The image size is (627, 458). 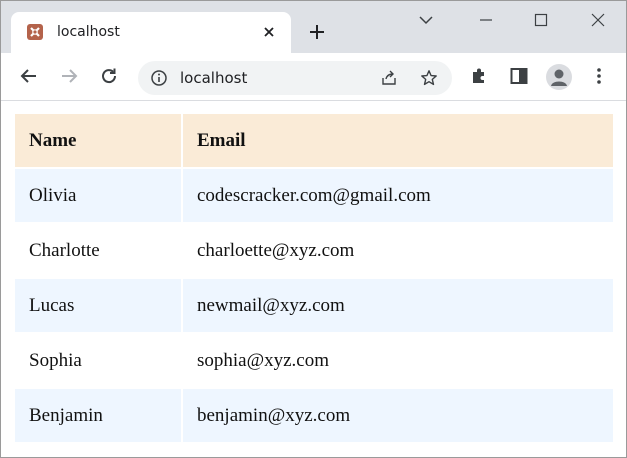 I want to click on maximize-icon, so click(x=541, y=20).